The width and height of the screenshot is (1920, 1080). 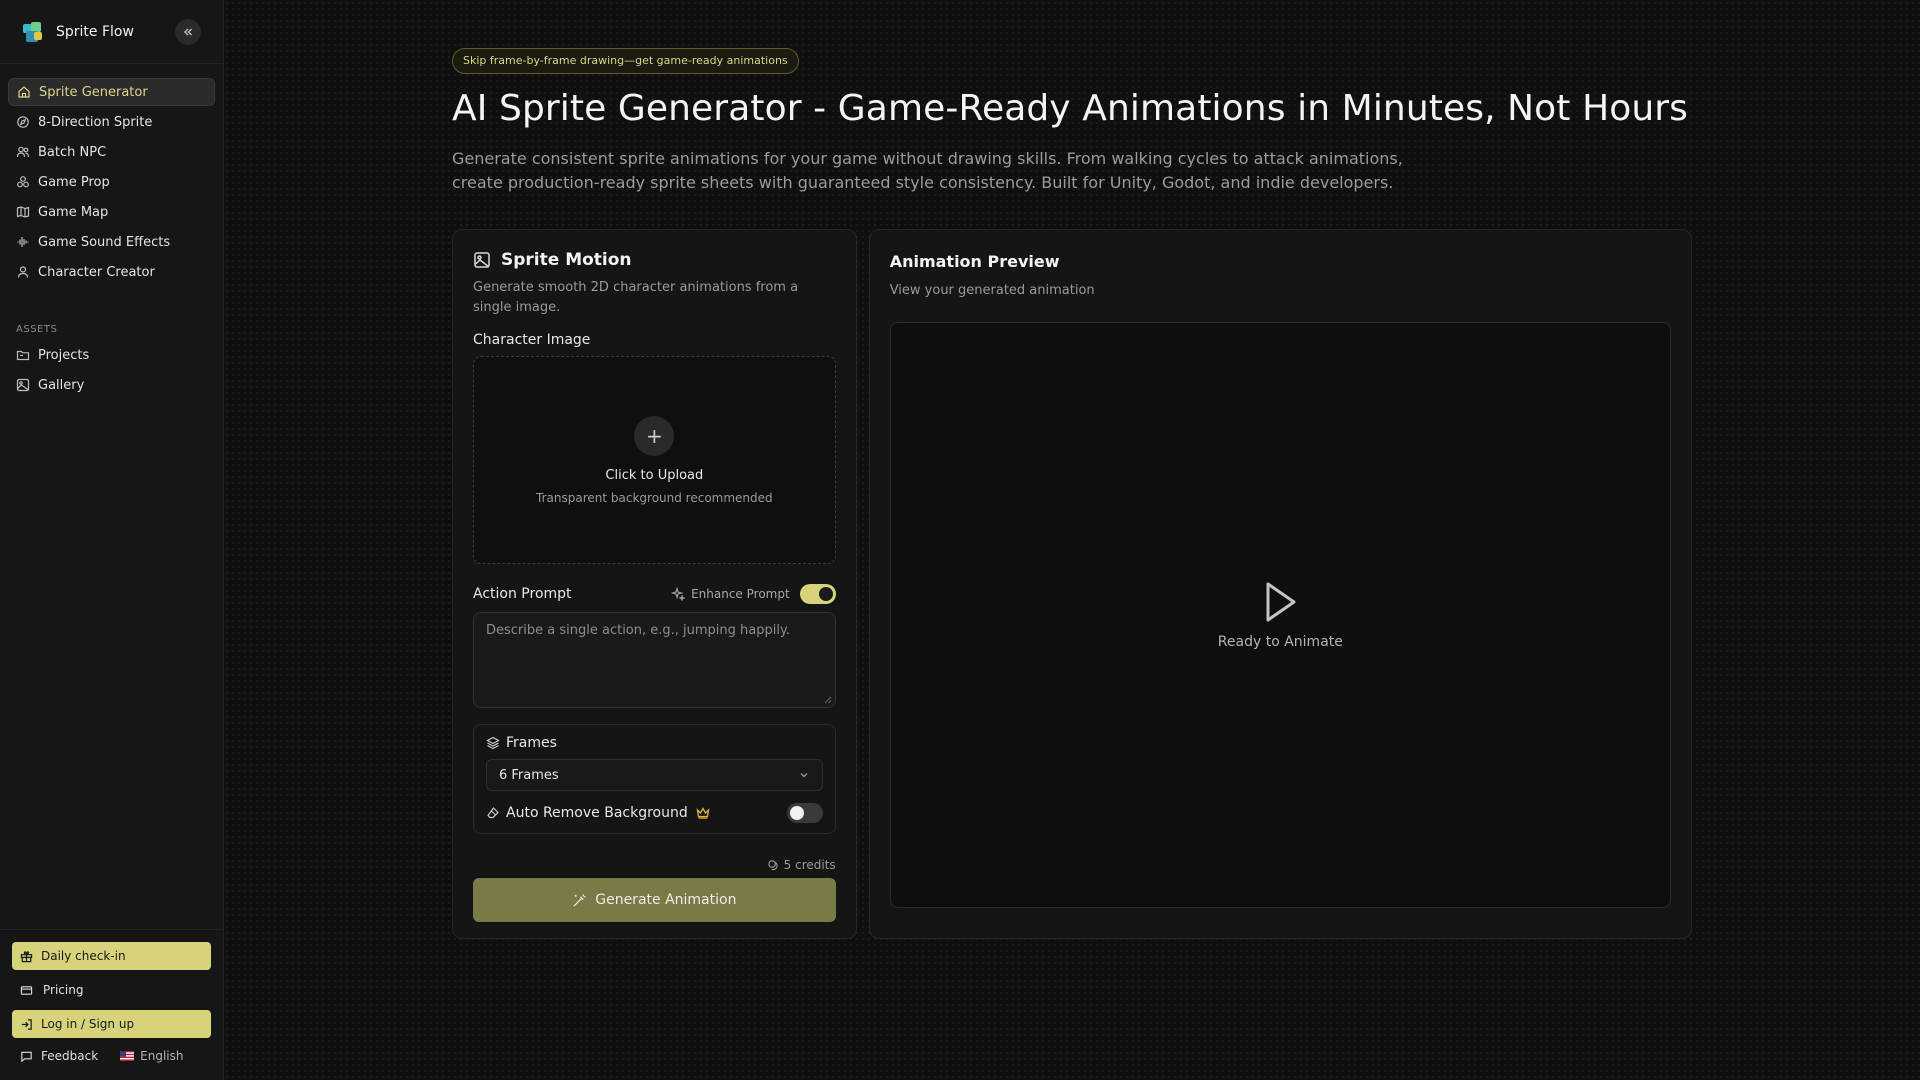 I want to click on credits-value: 5 credits, so click(x=809, y=865).